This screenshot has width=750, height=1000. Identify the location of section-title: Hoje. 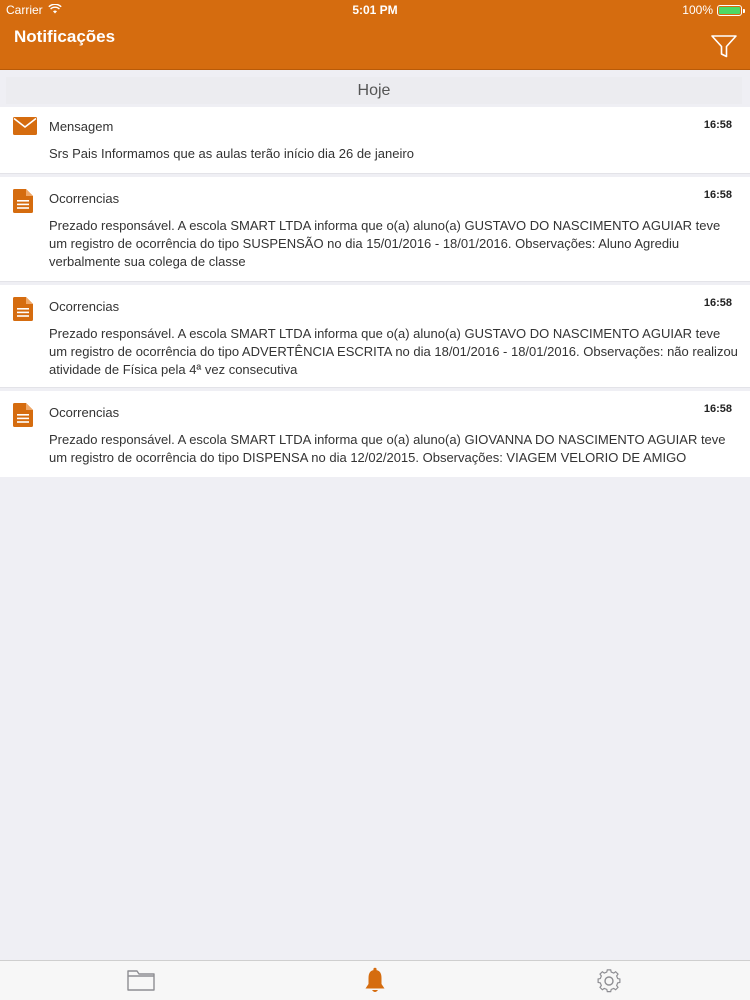
(374, 90).